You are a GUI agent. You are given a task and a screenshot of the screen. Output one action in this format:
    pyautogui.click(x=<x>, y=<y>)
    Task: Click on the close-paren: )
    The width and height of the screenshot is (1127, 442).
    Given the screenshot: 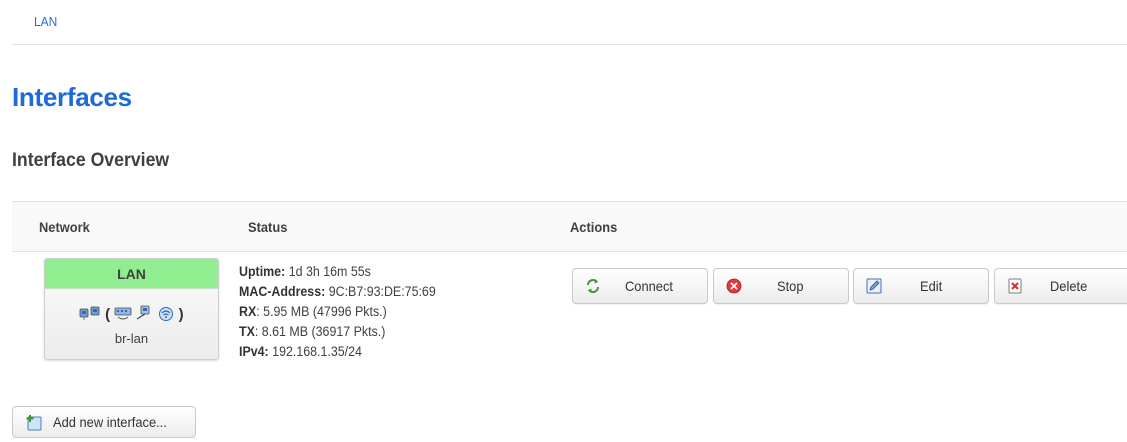 What is the action you would take?
    pyautogui.click(x=181, y=314)
    